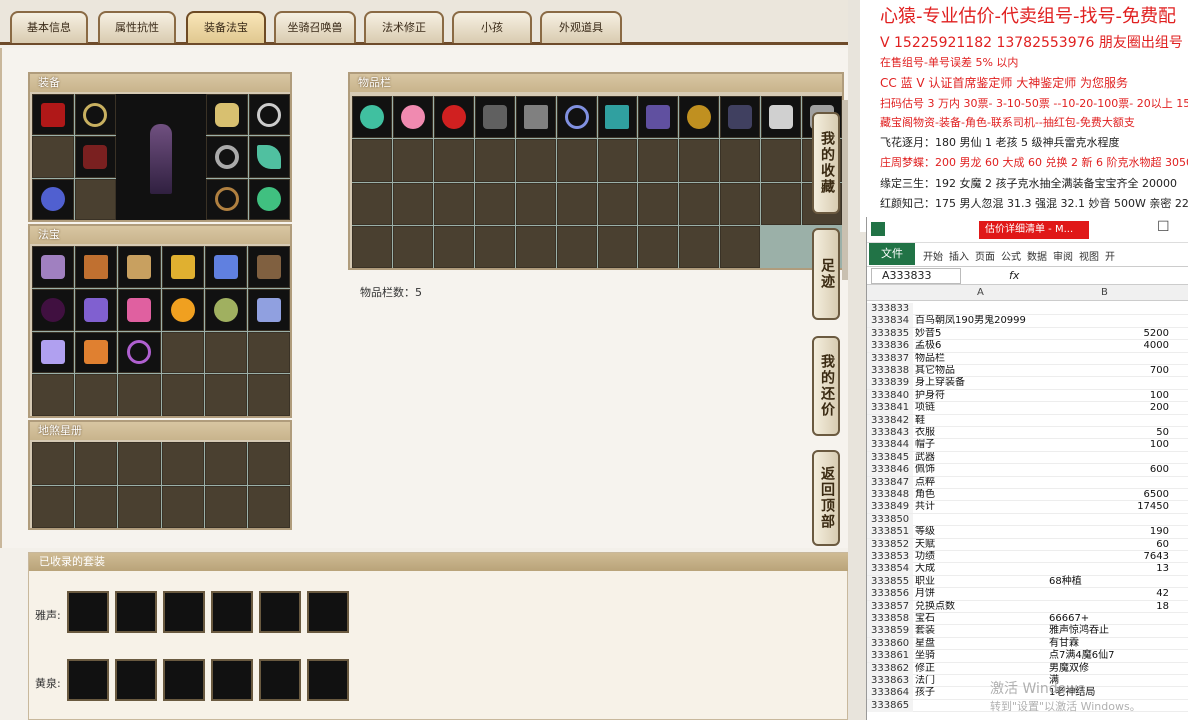  Describe the element at coordinates (916, 276) in the screenshot. I see `name-box: A333833` at that location.